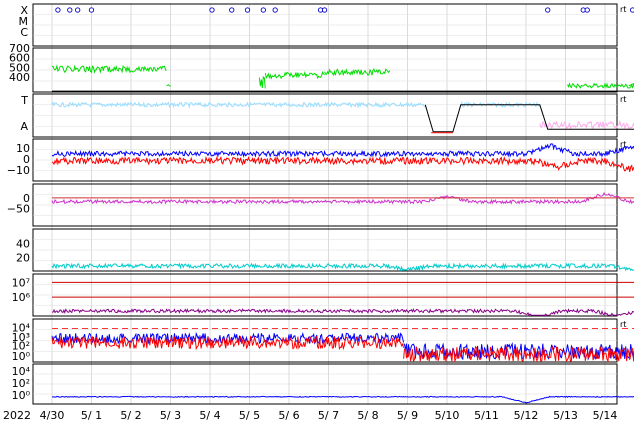 The width and height of the screenshot is (634, 424). Describe the element at coordinates (328, 415) in the screenshot. I see `x-tick-label: 5/ 7` at that location.